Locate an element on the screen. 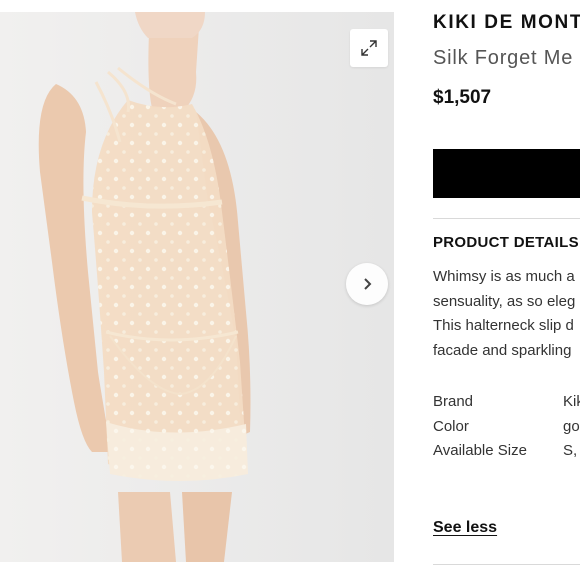  spec-value: Kiki de Montparnasse is located at coordinates (571, 401).